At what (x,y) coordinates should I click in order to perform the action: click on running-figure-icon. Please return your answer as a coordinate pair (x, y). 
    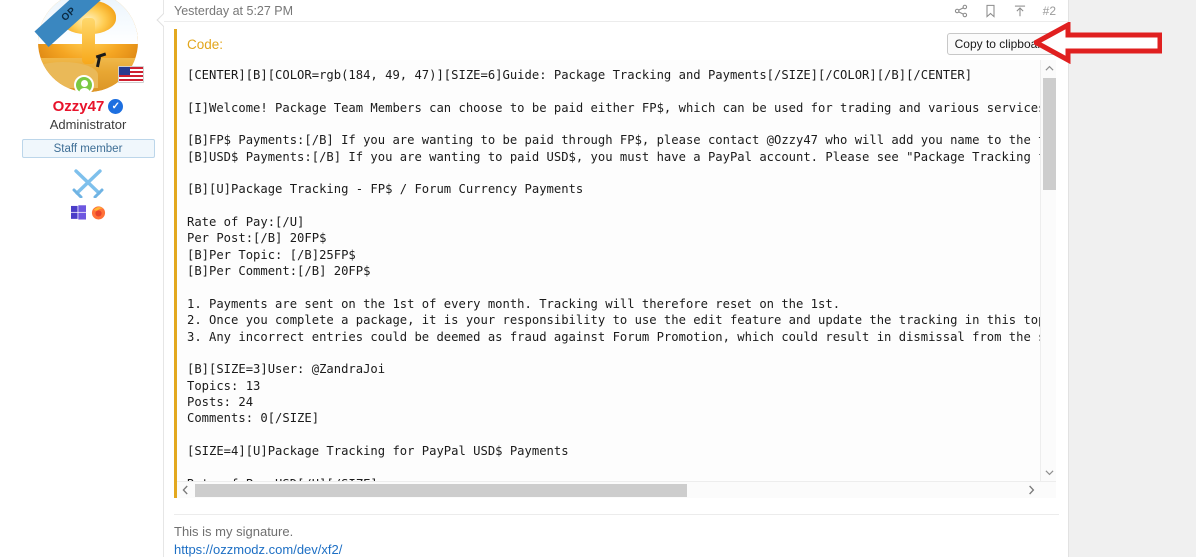
    Looking at the image, I should click on (102, 61).